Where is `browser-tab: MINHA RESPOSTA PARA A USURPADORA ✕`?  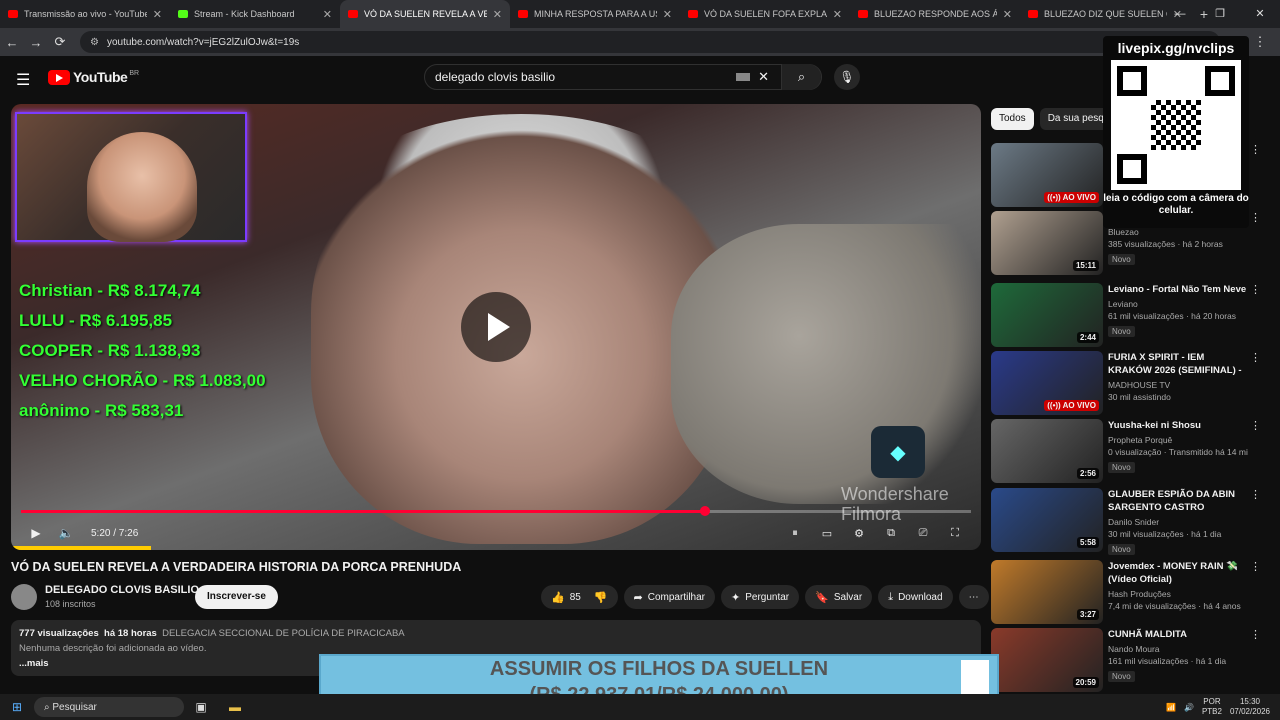
browser-tab: MINHA RESPOSTA PARA A USURPADORA ✕ is located at coordinates (595, 14).